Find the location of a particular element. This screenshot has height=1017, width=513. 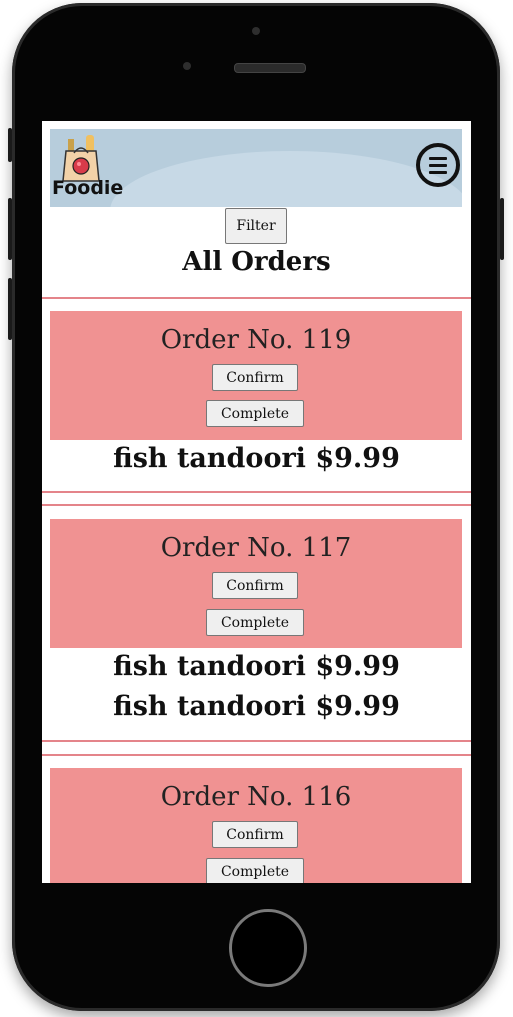

power-button is located at coordinates (502, 229).